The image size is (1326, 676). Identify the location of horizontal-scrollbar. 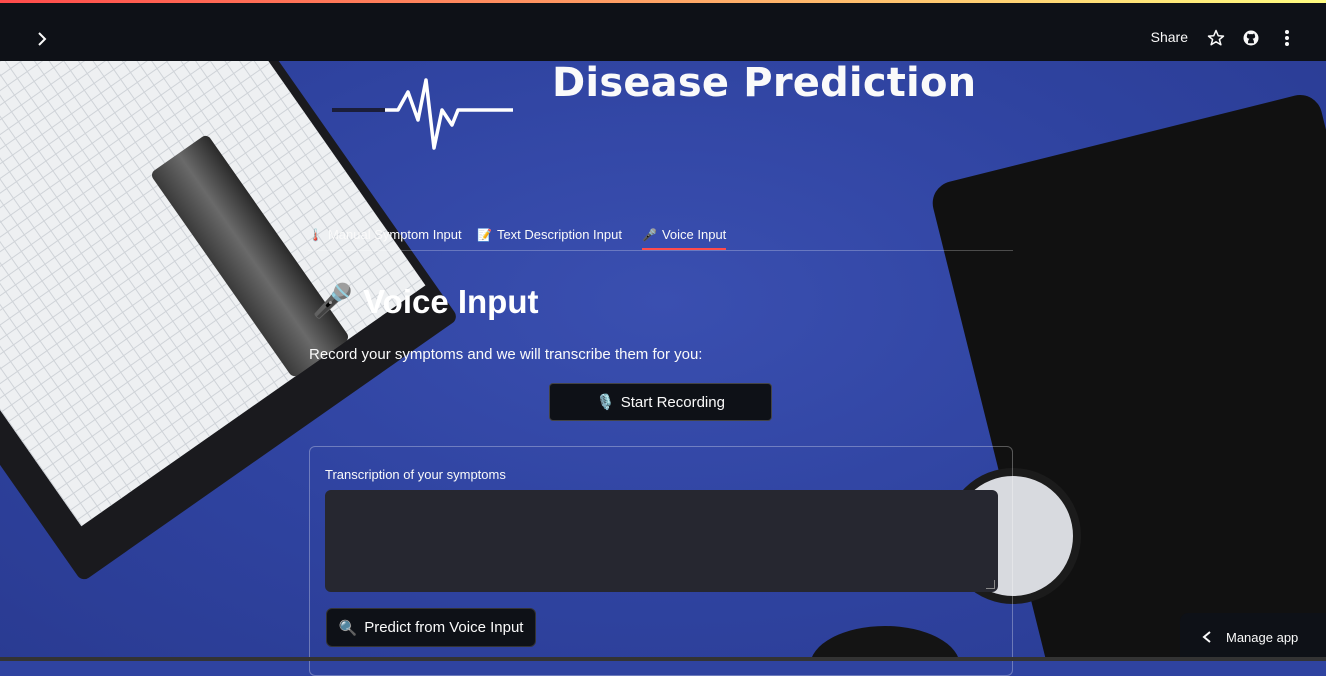
(663, 659).